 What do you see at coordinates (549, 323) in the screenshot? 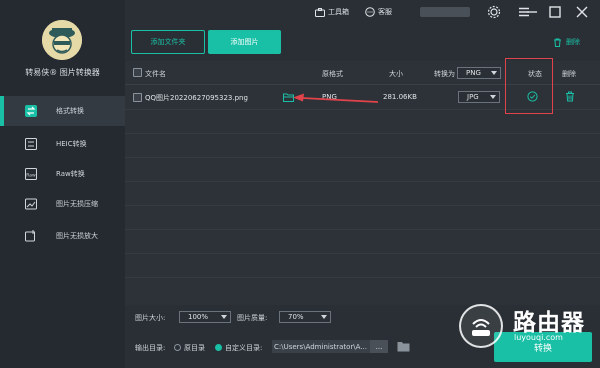
I see `watermark-text: 路由器` at bounding box center [549, 323].